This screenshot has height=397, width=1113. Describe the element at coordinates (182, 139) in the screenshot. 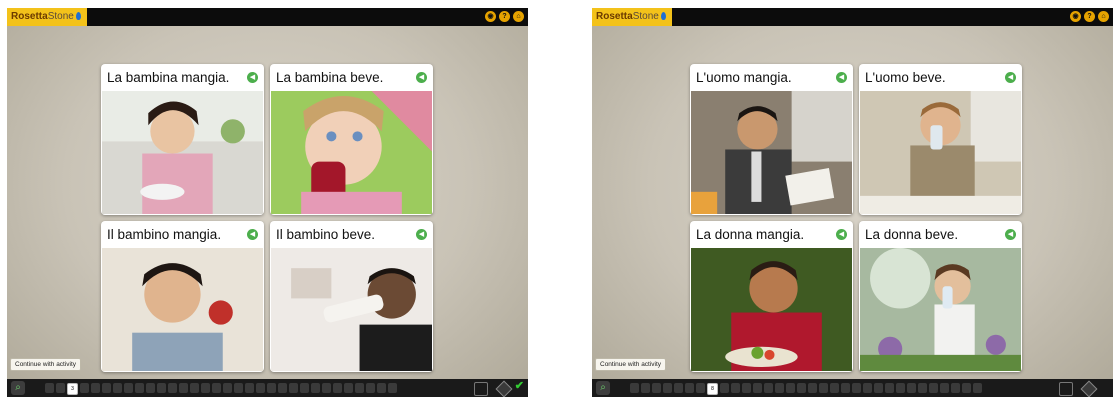

I see `picture-card: La bambina mangia. ◀` at that location.